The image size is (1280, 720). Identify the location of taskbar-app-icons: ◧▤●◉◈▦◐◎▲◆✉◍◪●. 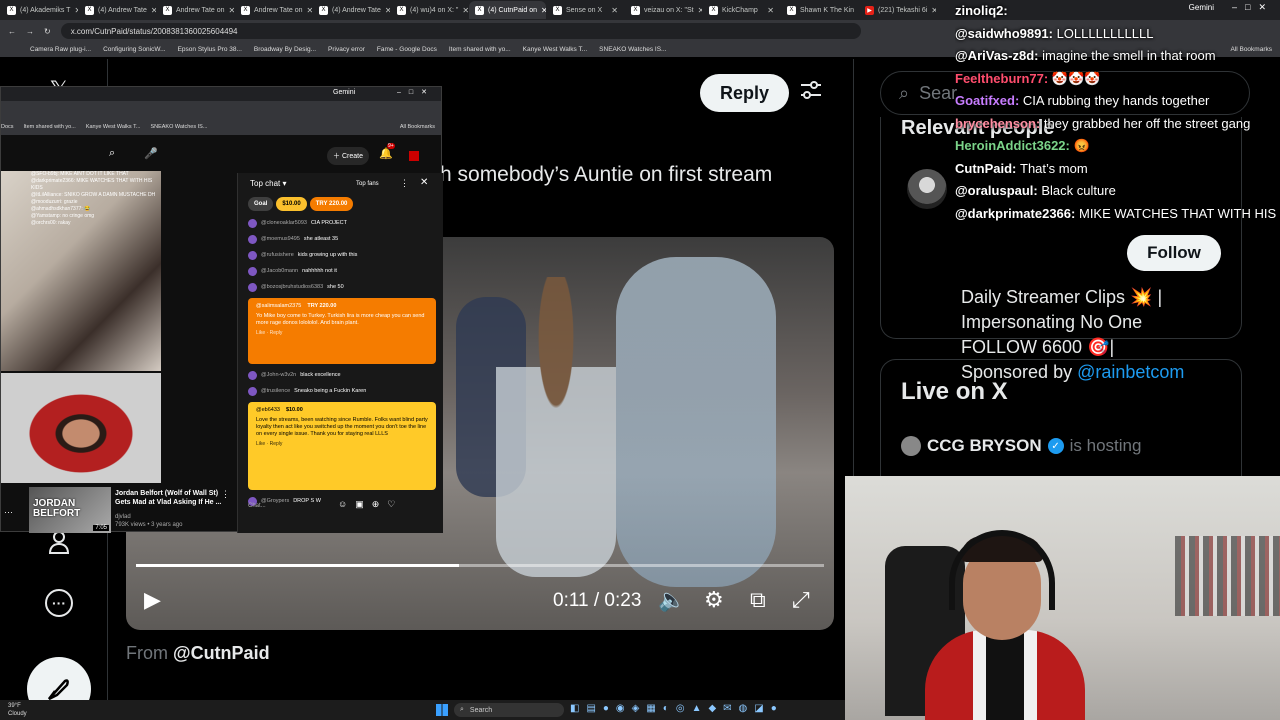
(677, 708).